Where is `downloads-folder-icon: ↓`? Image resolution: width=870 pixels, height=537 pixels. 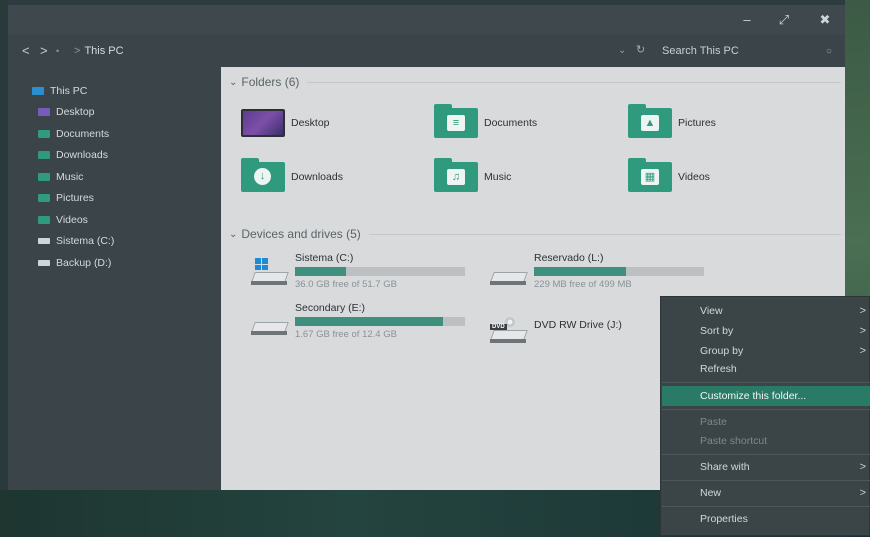 downloads-folder-icon: ↓ is located at coordinates (263, 175).